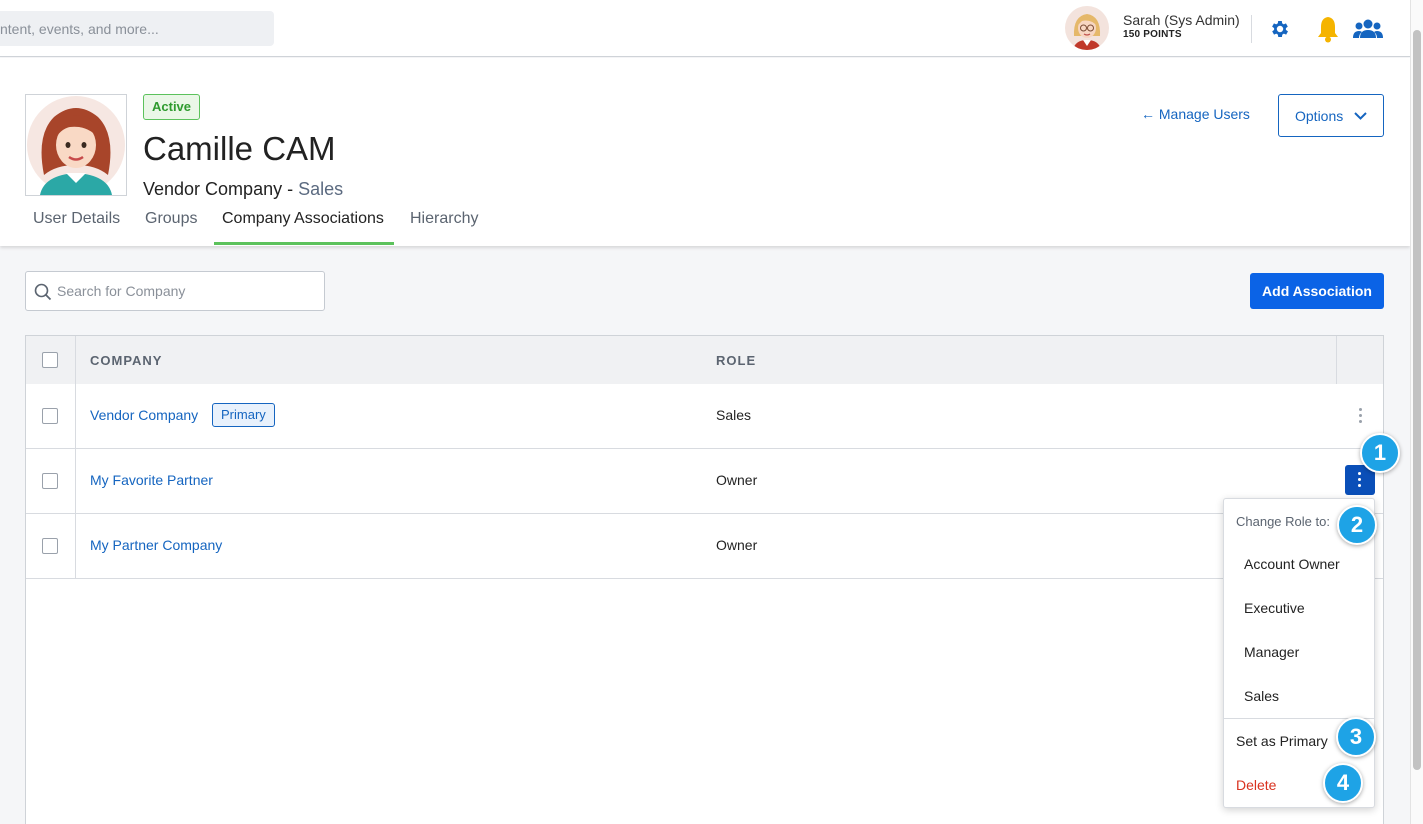  Describe the element at coordinates (304, 243) in the screenshot. I see `active-tab-indicator` at that location.